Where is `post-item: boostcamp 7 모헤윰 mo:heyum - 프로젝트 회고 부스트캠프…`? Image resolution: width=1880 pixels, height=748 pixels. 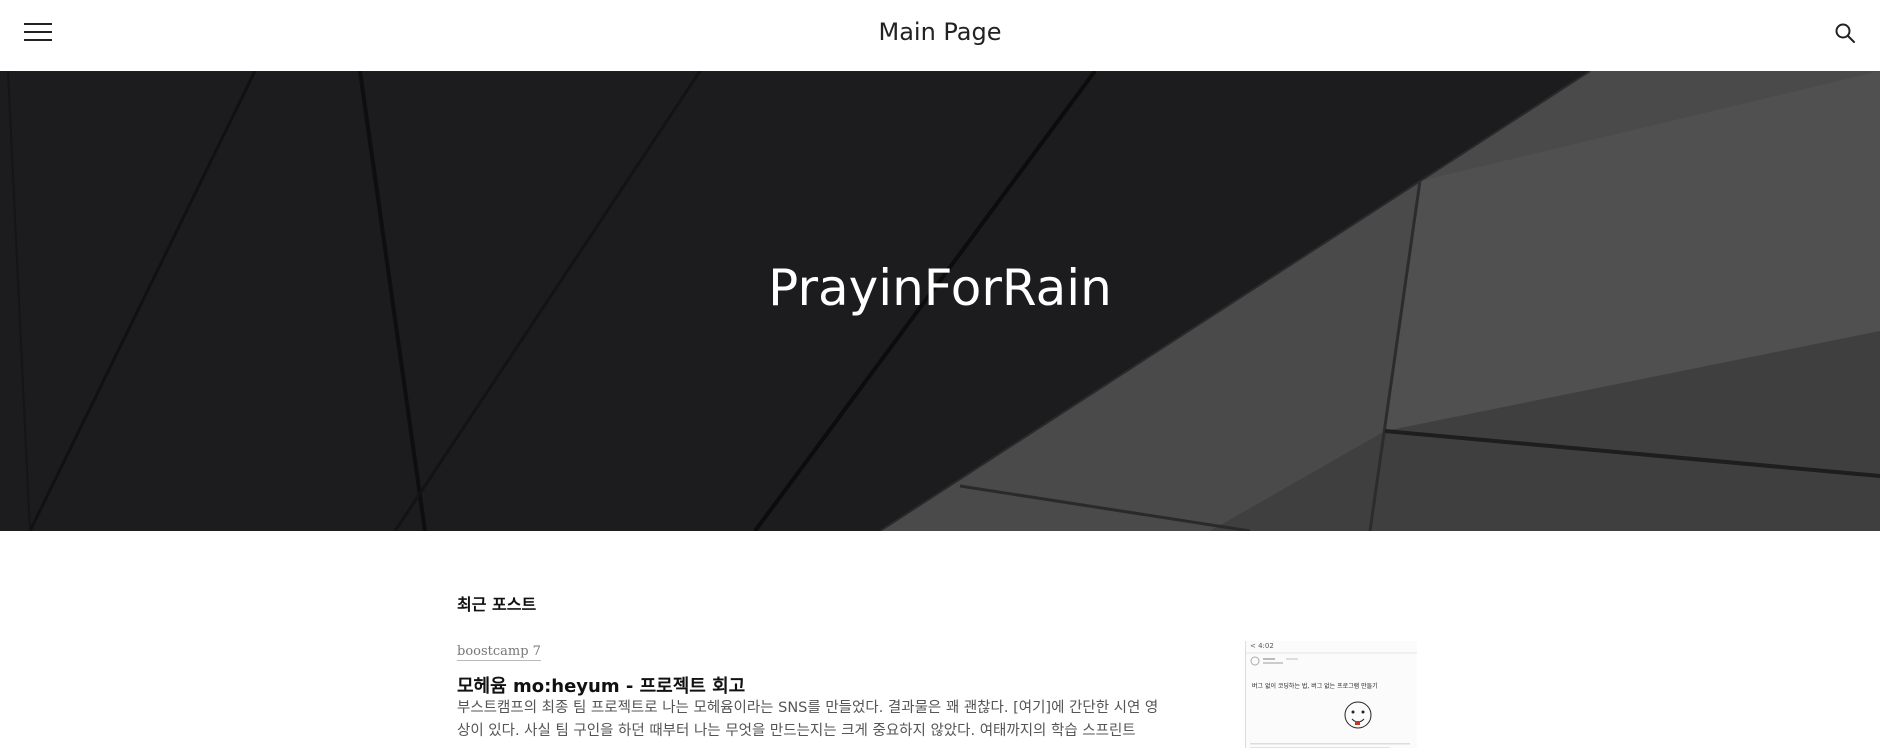 post-item: boostcamp 7 모헤윰 mo:heyum - 프로젝트 회고 부스트캠프… is located at coordinates (937, 694).